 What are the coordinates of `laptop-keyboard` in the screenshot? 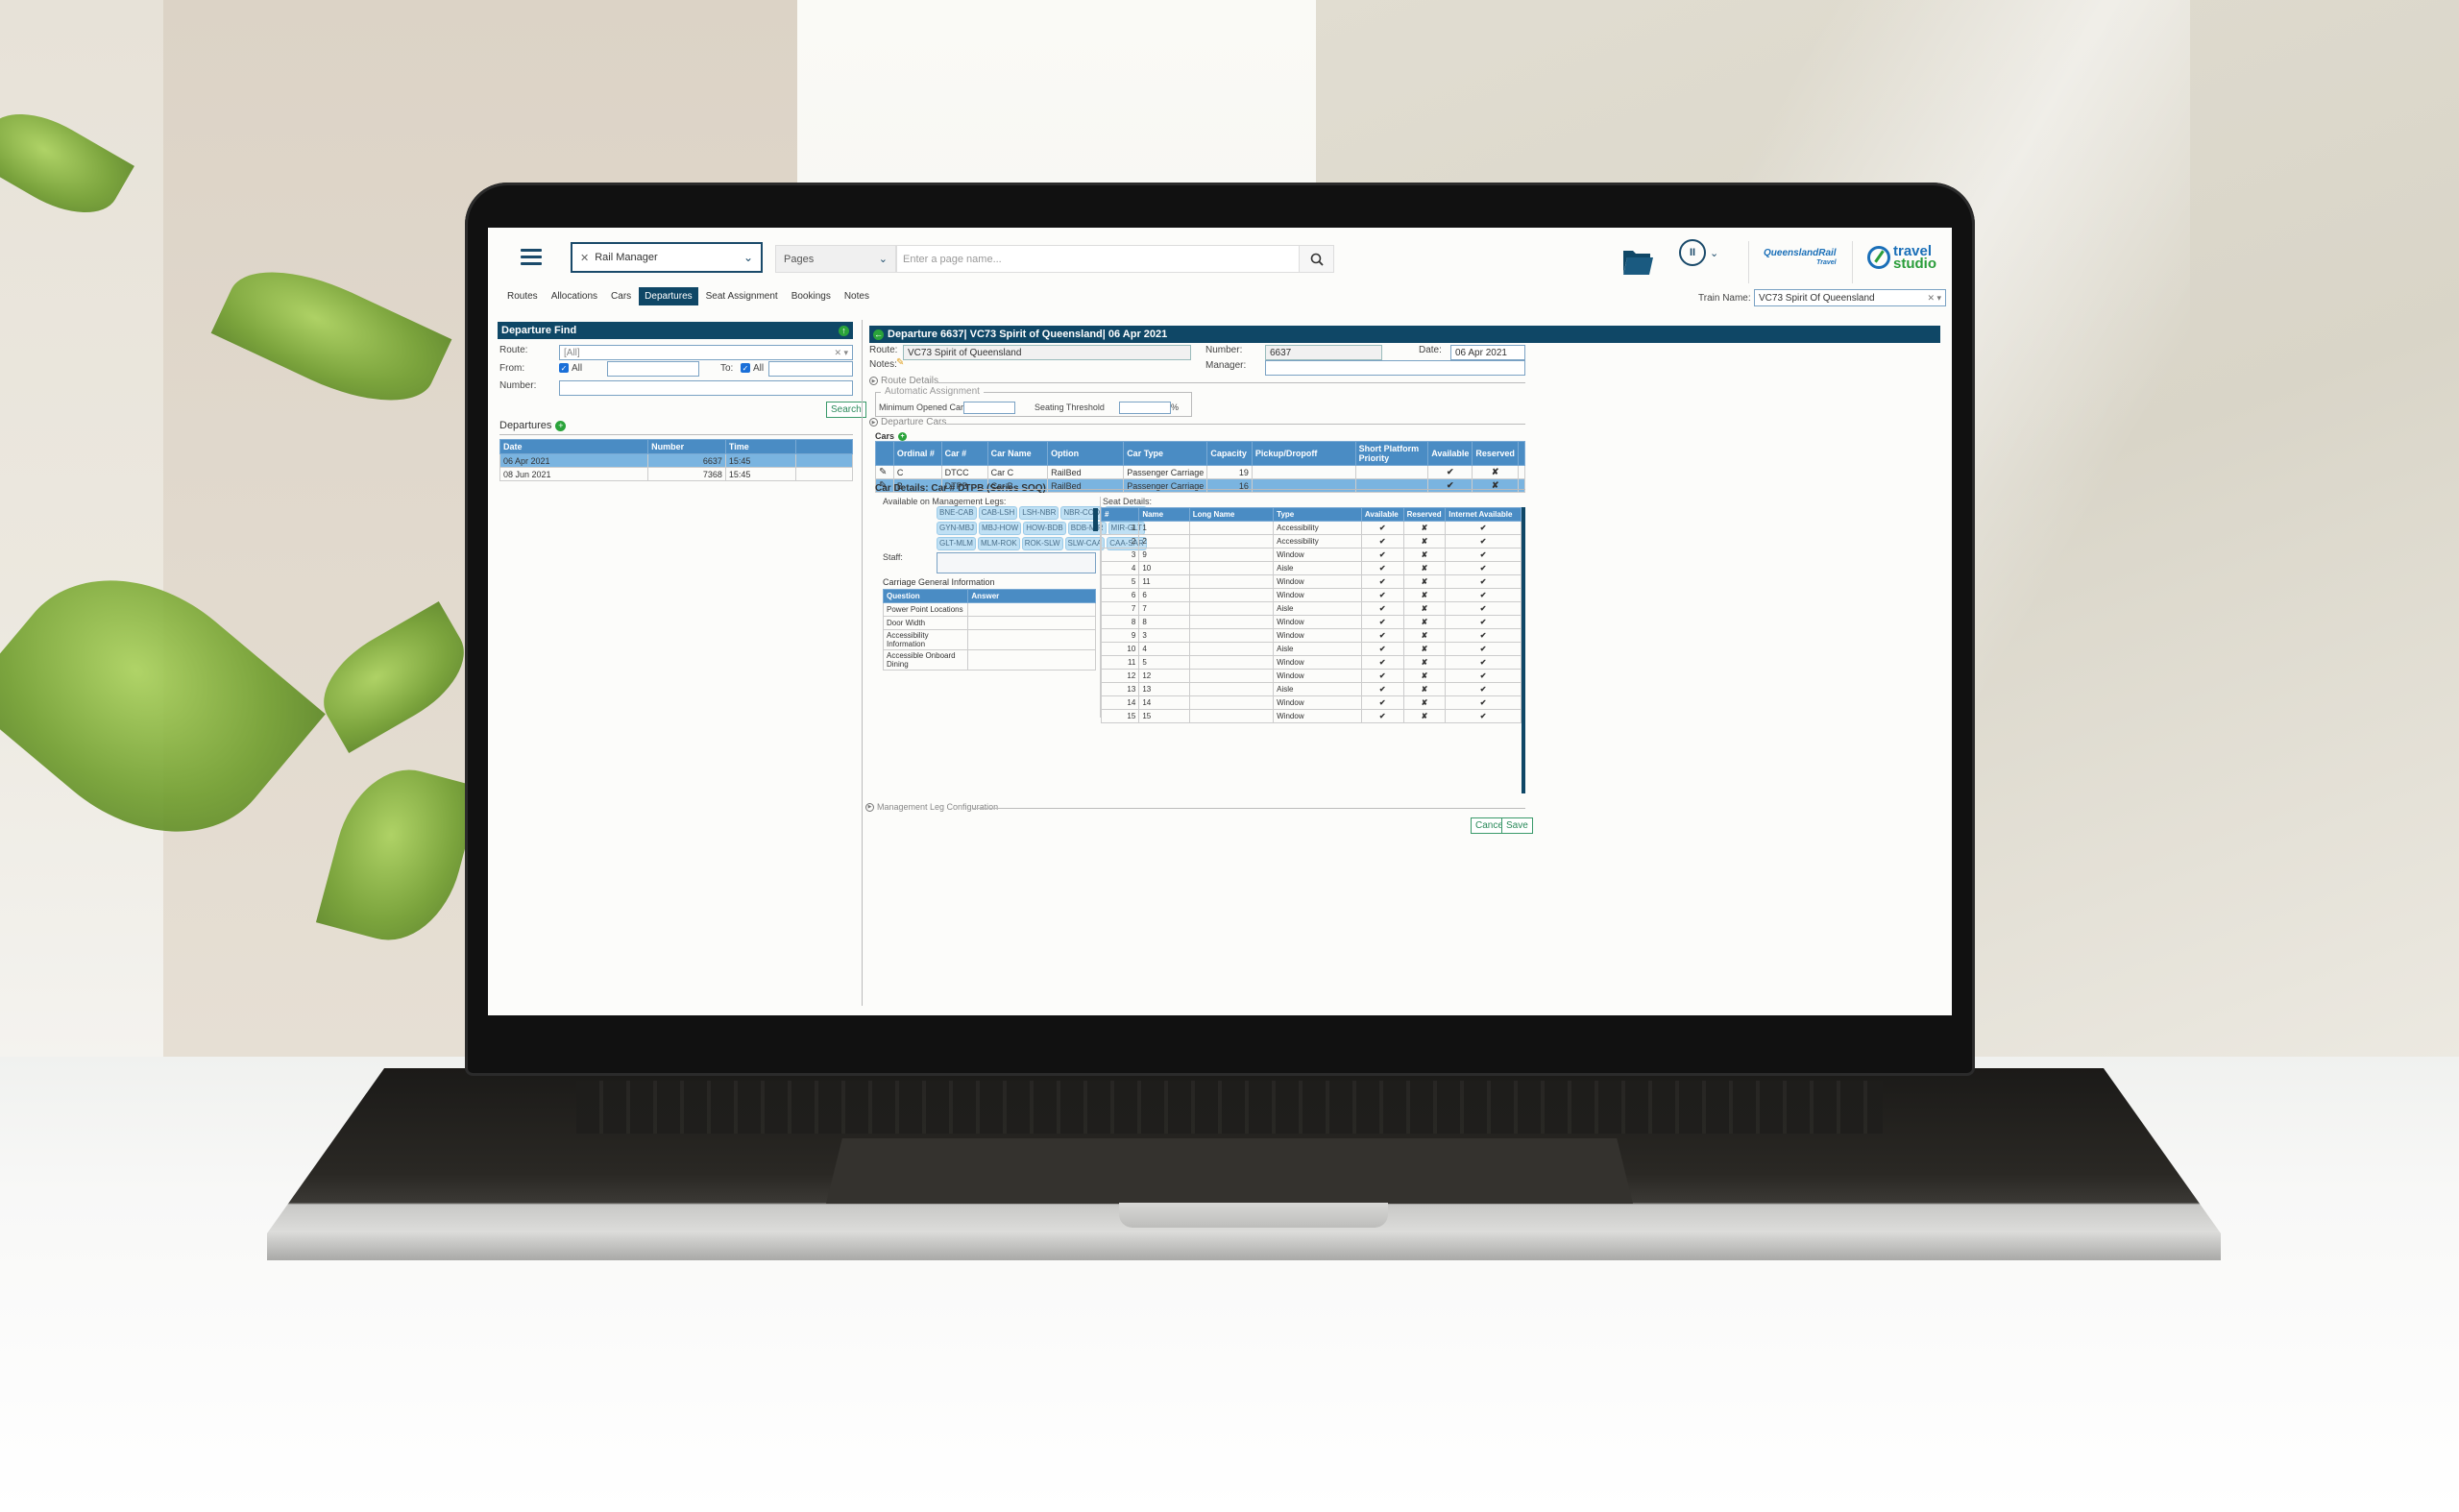 It's located at (1229, 1107).